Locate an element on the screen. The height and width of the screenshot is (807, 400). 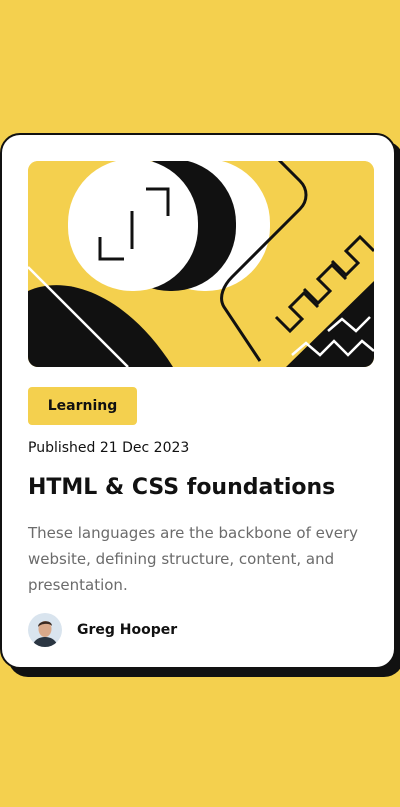
category-tag: Learning is located at coordinates (82, 406).